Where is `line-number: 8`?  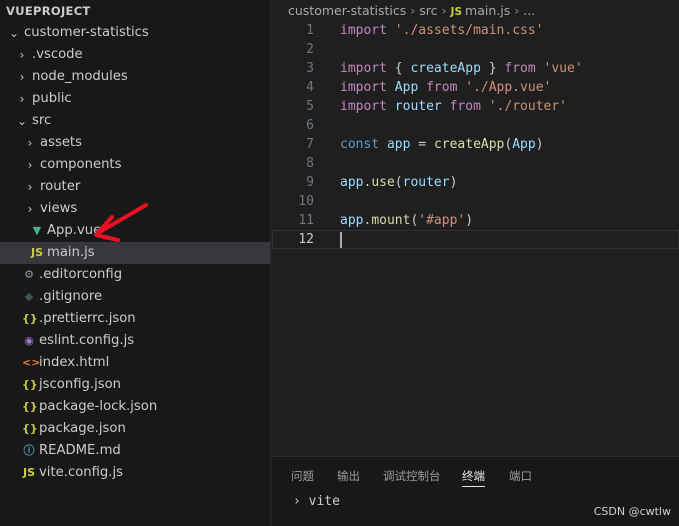
line-number: 8 is located at coordinates (310, 163).